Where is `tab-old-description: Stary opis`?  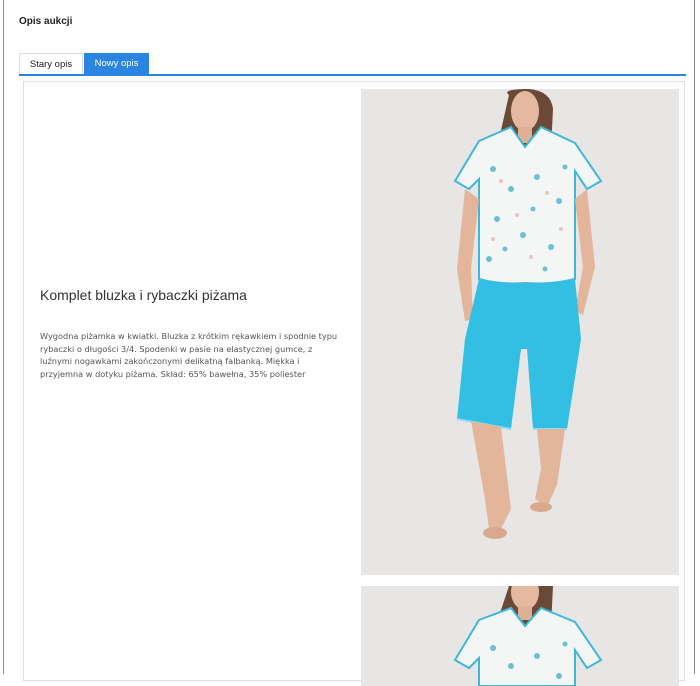
tab-old-description: Stary opis is located at coordinates (51, 63).